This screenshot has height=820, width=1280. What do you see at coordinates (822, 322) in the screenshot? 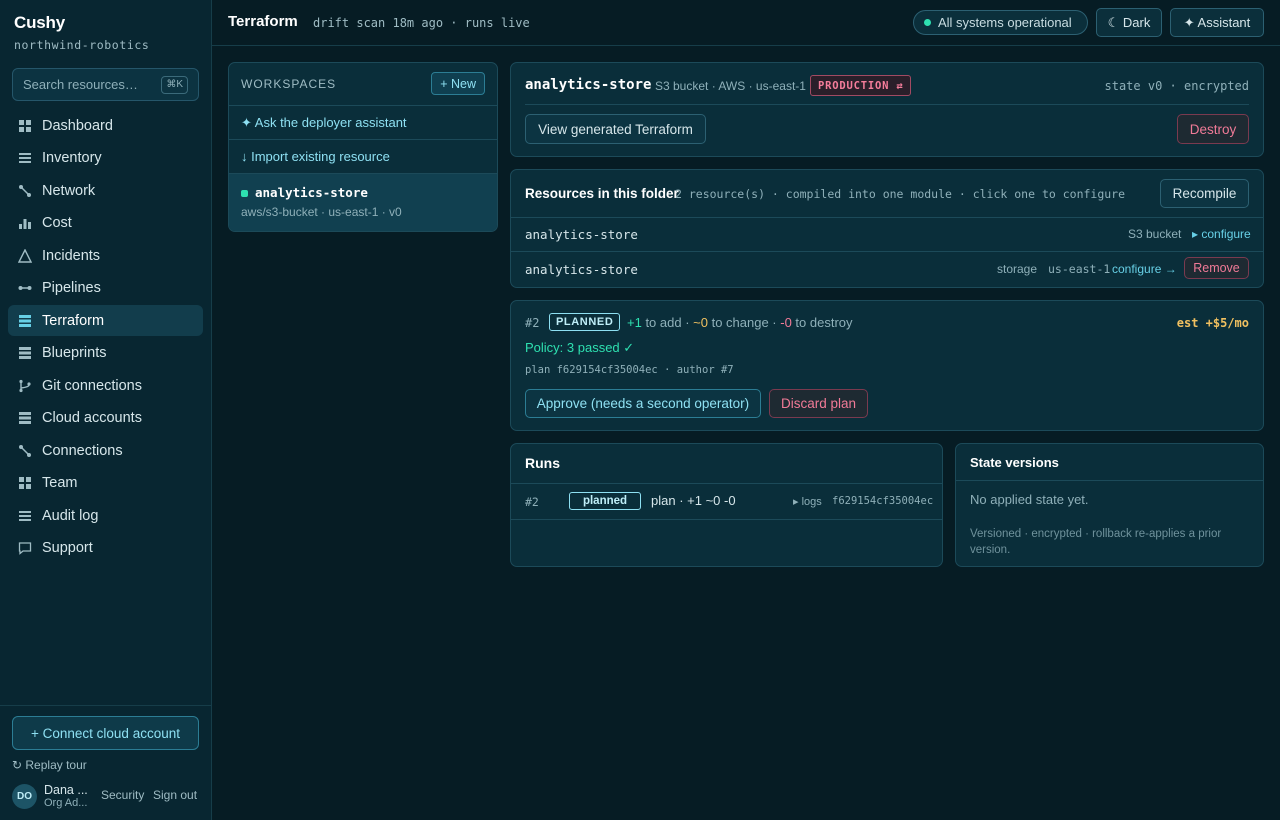
I see `plan-destroy-text: to destroy` at bounding box center [822, 322].